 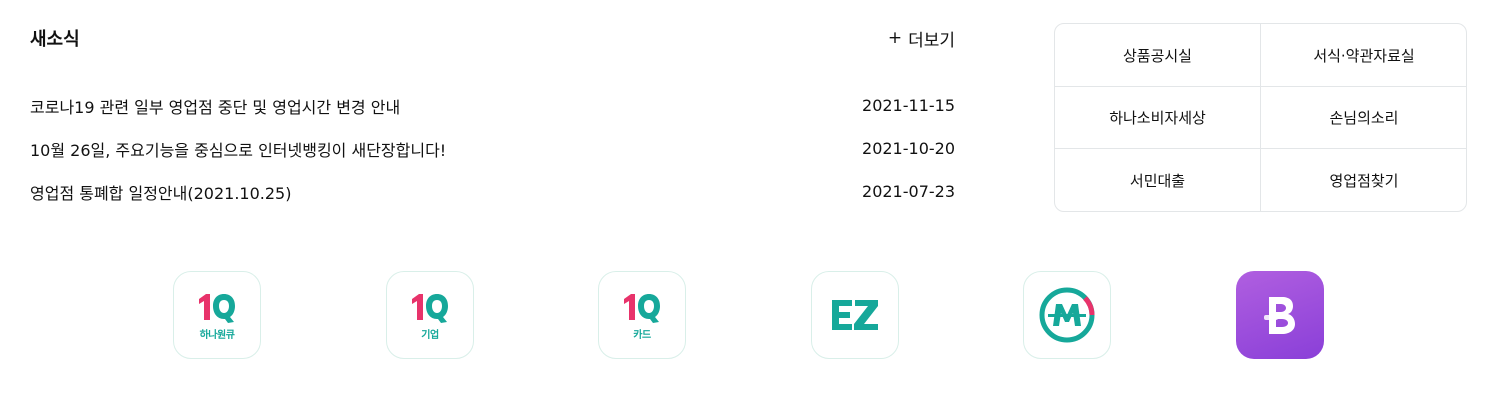 I want to click on quick-menu: 상품공시실 서식·약관자료실 하나소비자세상 손님의소리 서민대출 영업점찾기, so click(x=1260, y=117).